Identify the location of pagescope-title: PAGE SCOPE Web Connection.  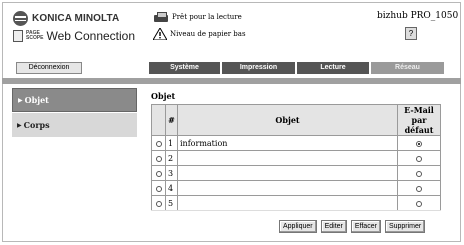
(74, 36).